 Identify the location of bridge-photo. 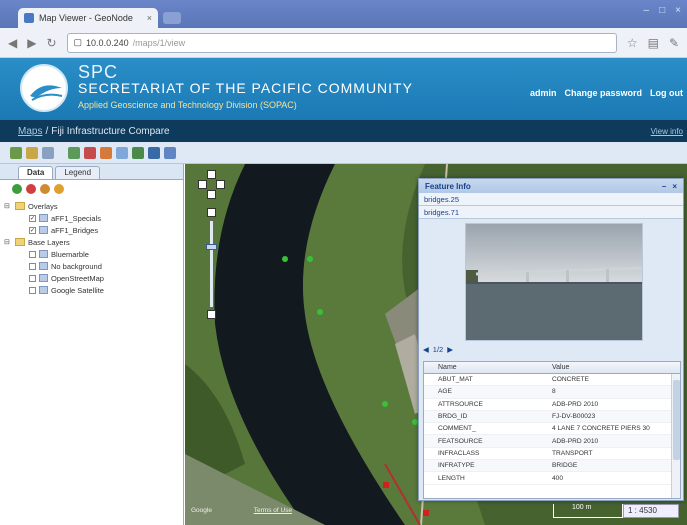
(554, 282).